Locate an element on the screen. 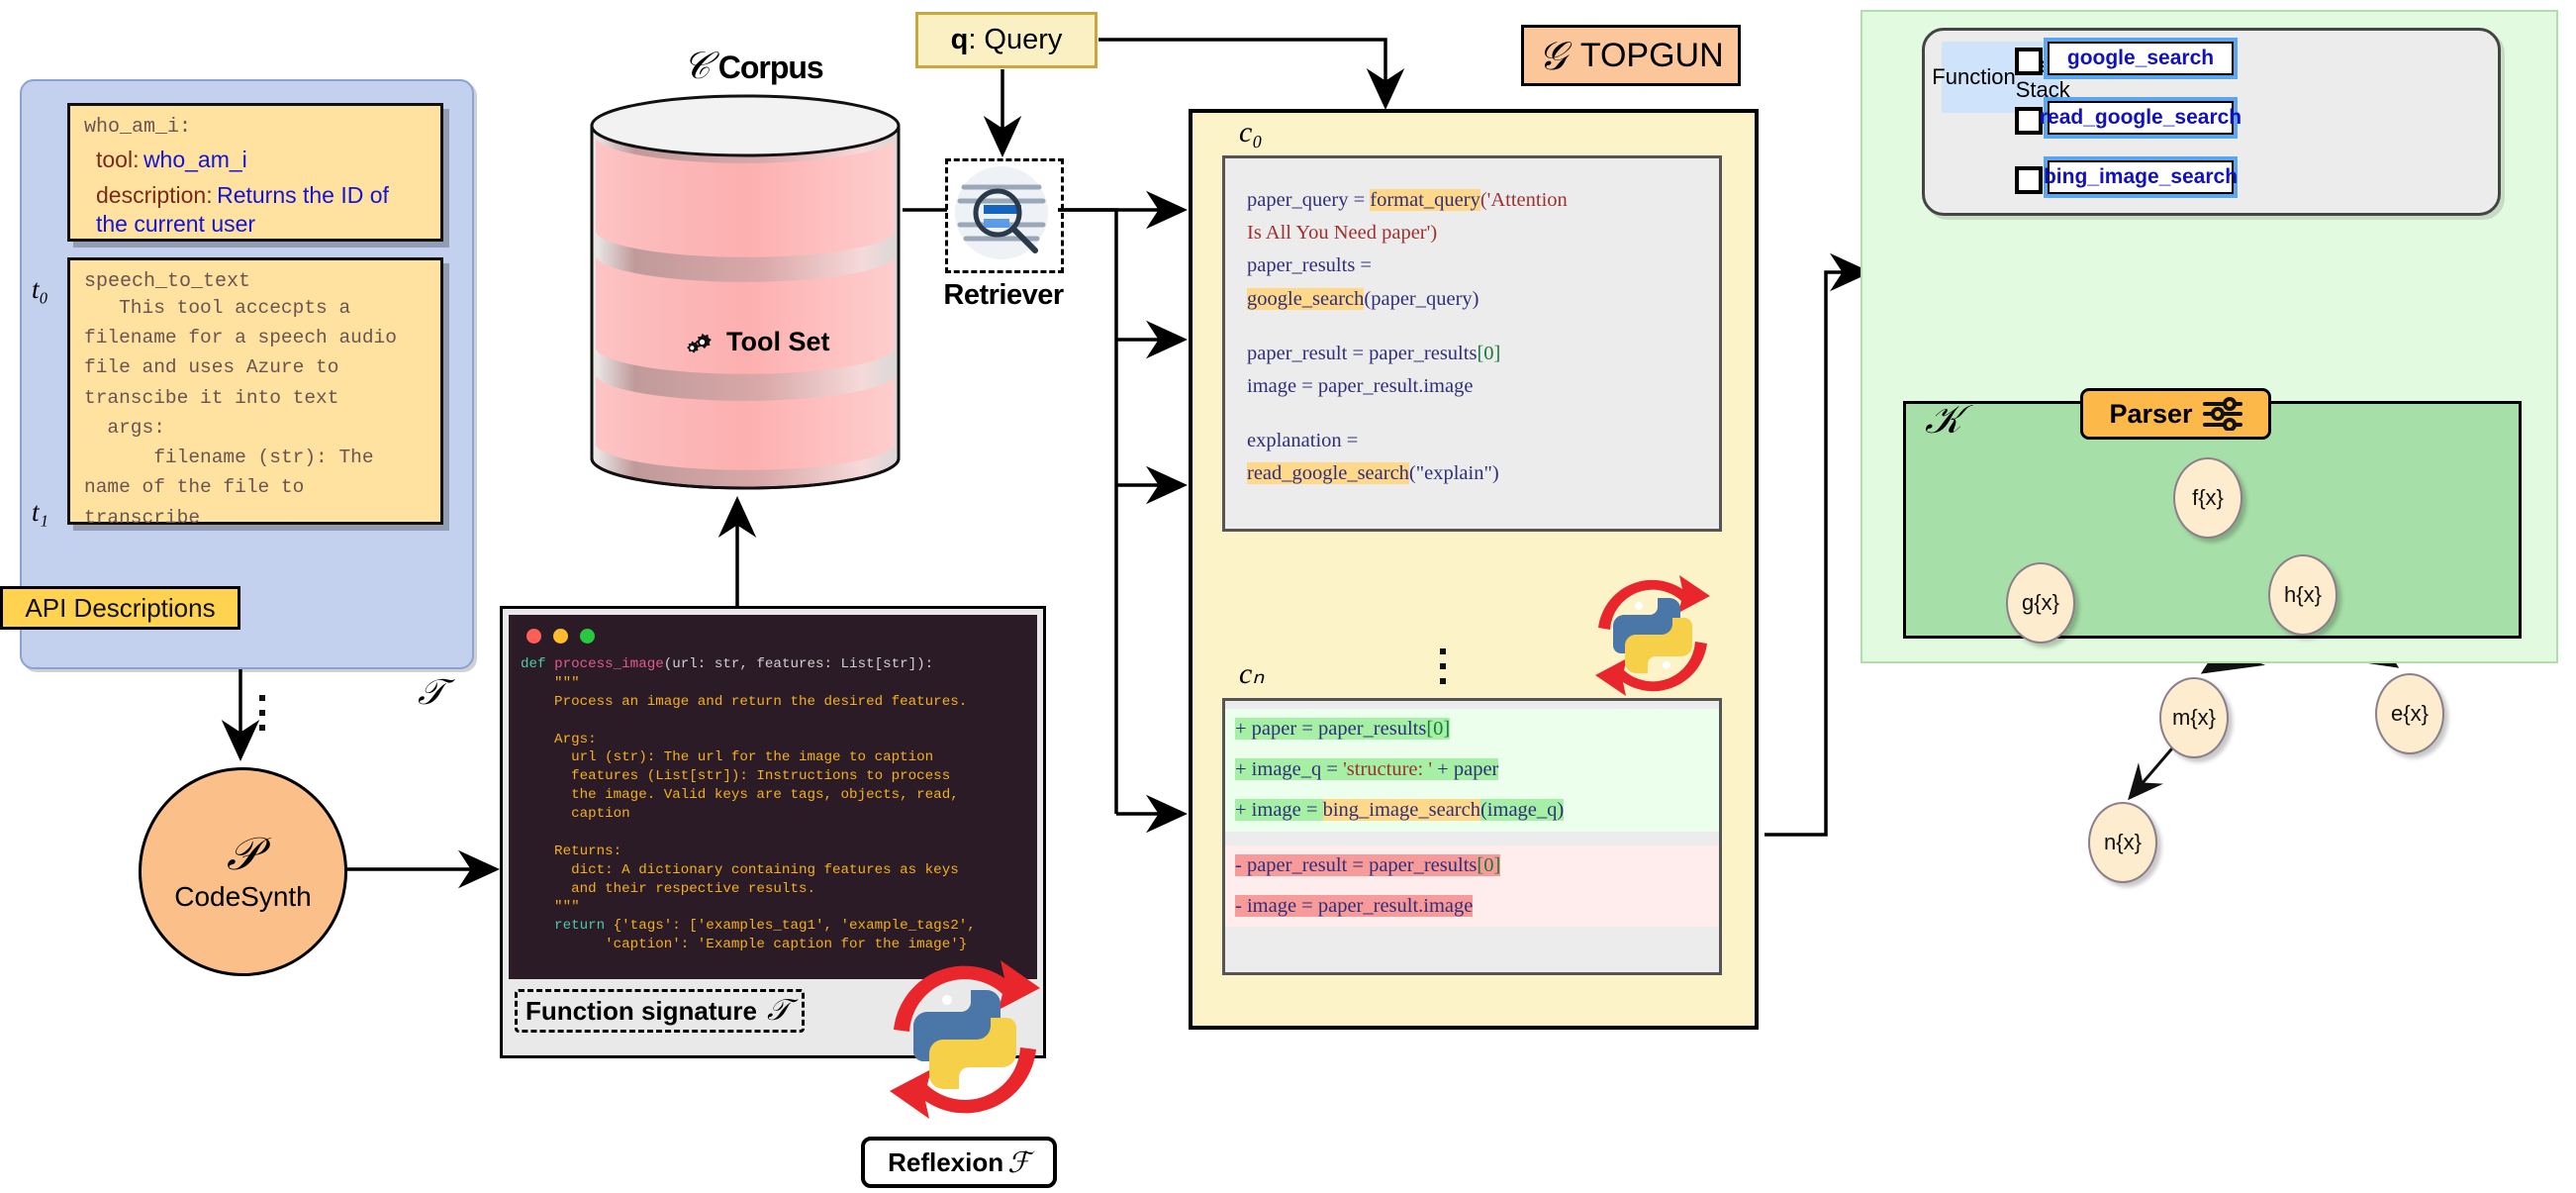 This screenshot has width=2576, height=1193. magnifier-document-icon is located at coordinates (1001, 213).